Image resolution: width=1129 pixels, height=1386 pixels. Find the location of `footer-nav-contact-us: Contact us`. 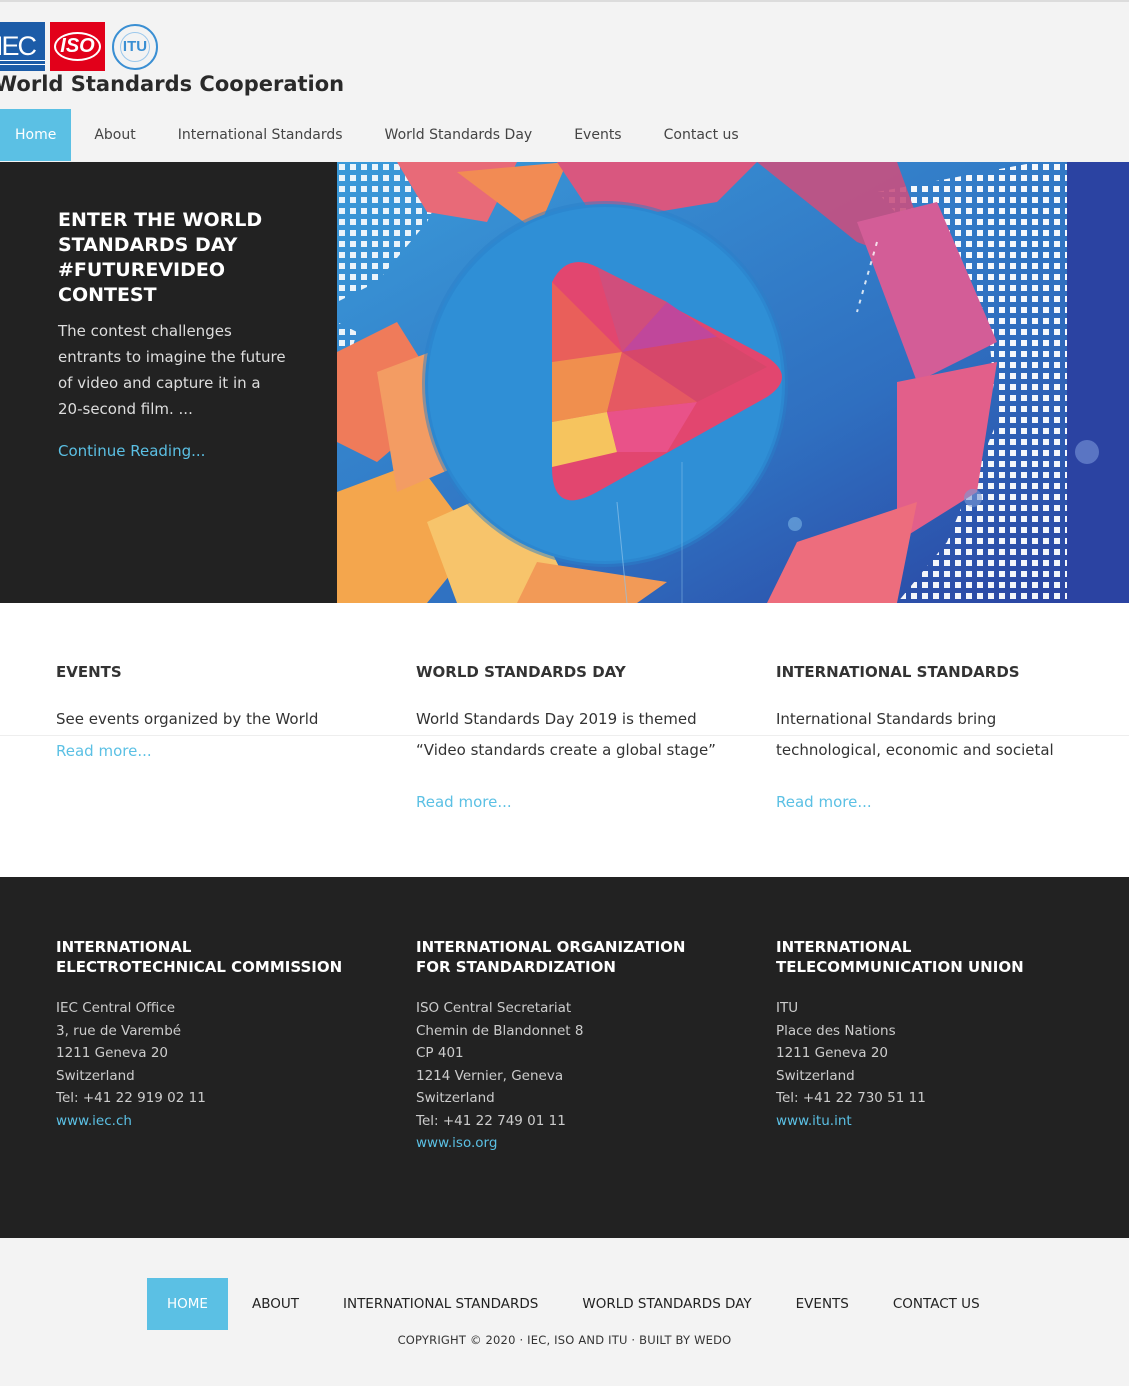

footer-nav-contact-us: Contact us is located at coordinates (936, 1304).